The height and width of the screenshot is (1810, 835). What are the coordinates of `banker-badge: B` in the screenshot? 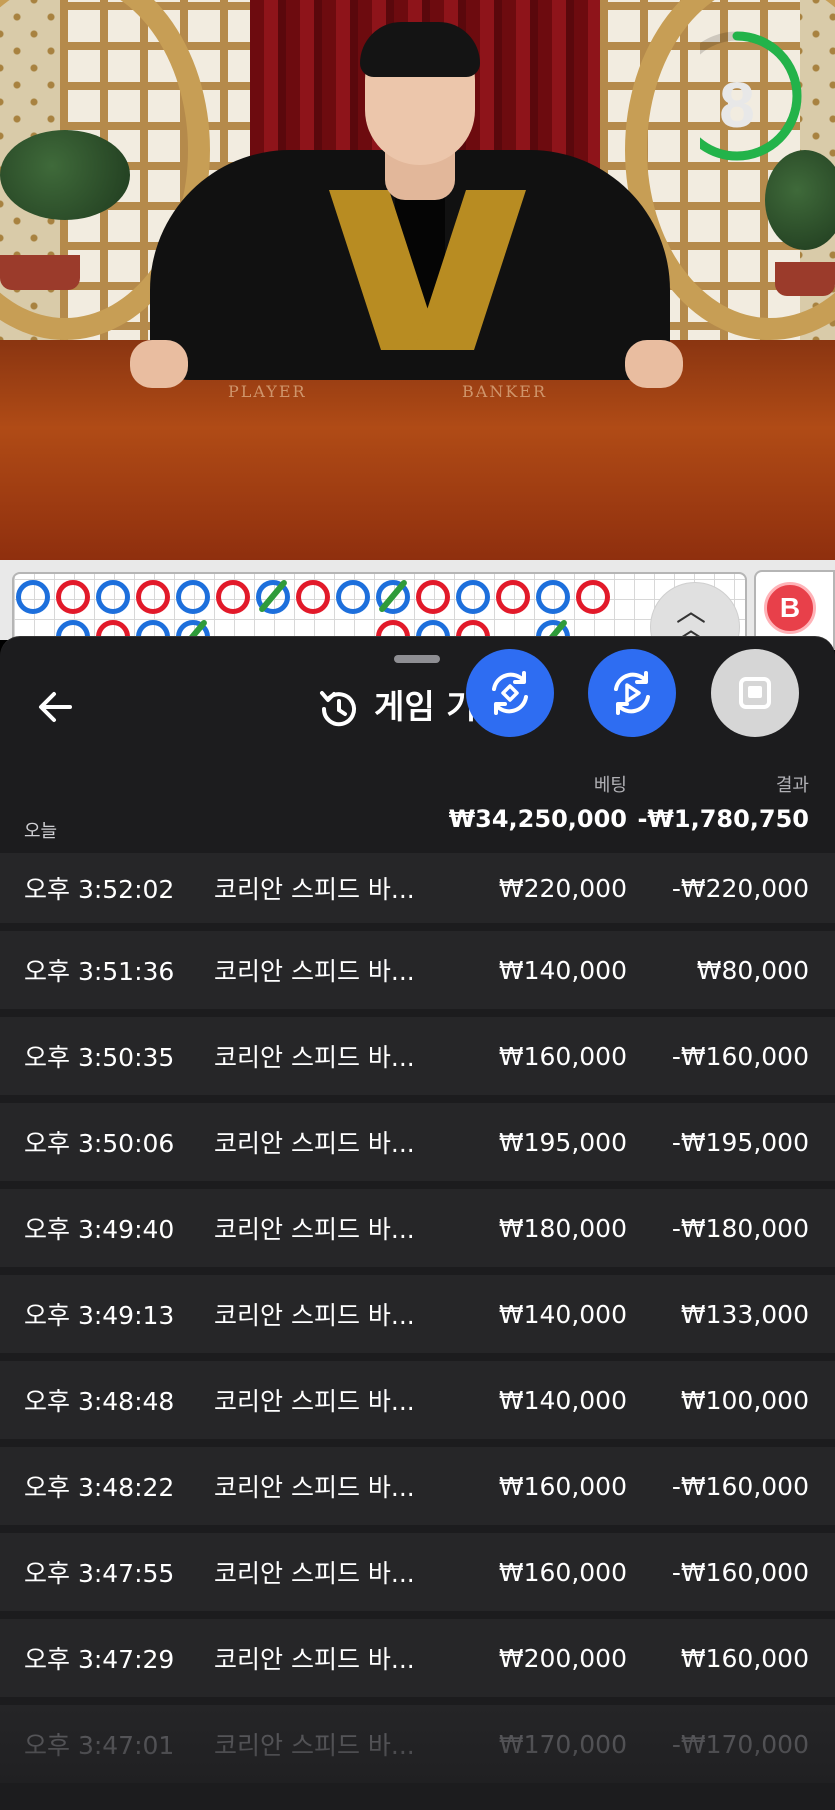 It's located at (790, 608).